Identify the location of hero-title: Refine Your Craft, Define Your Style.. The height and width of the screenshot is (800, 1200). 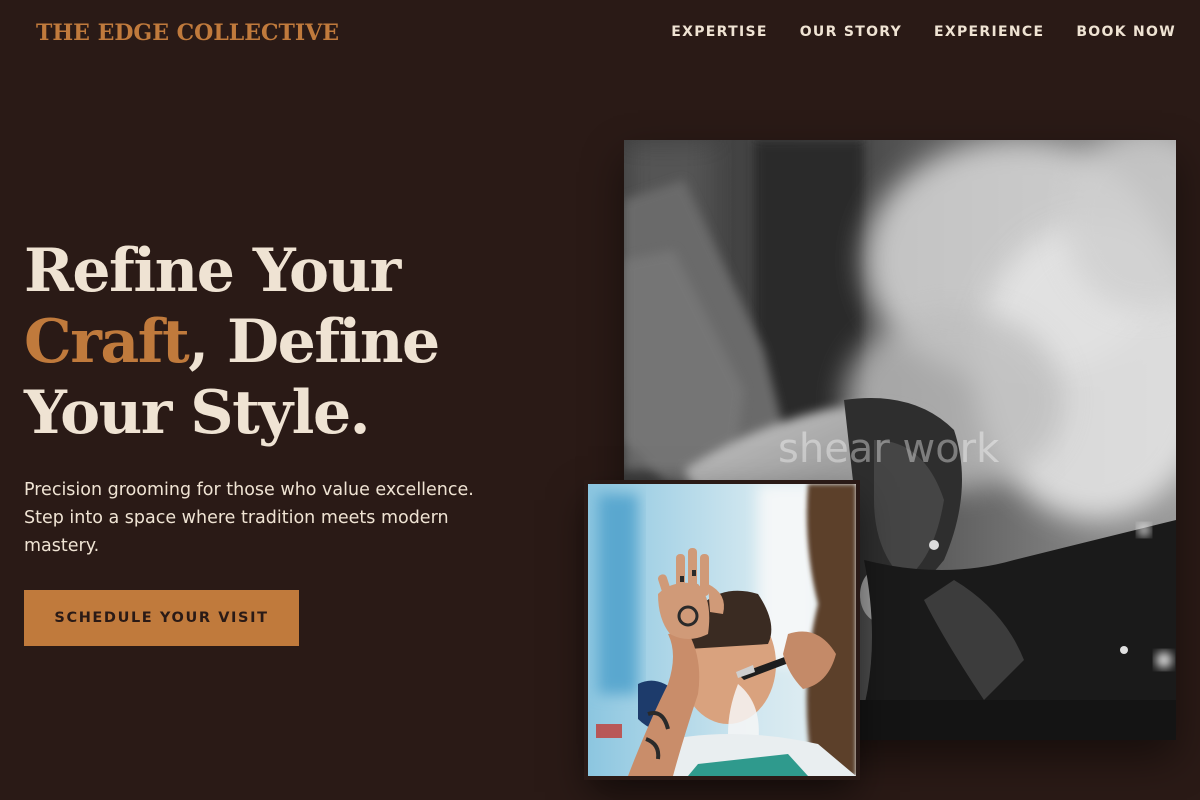
(304, 342).